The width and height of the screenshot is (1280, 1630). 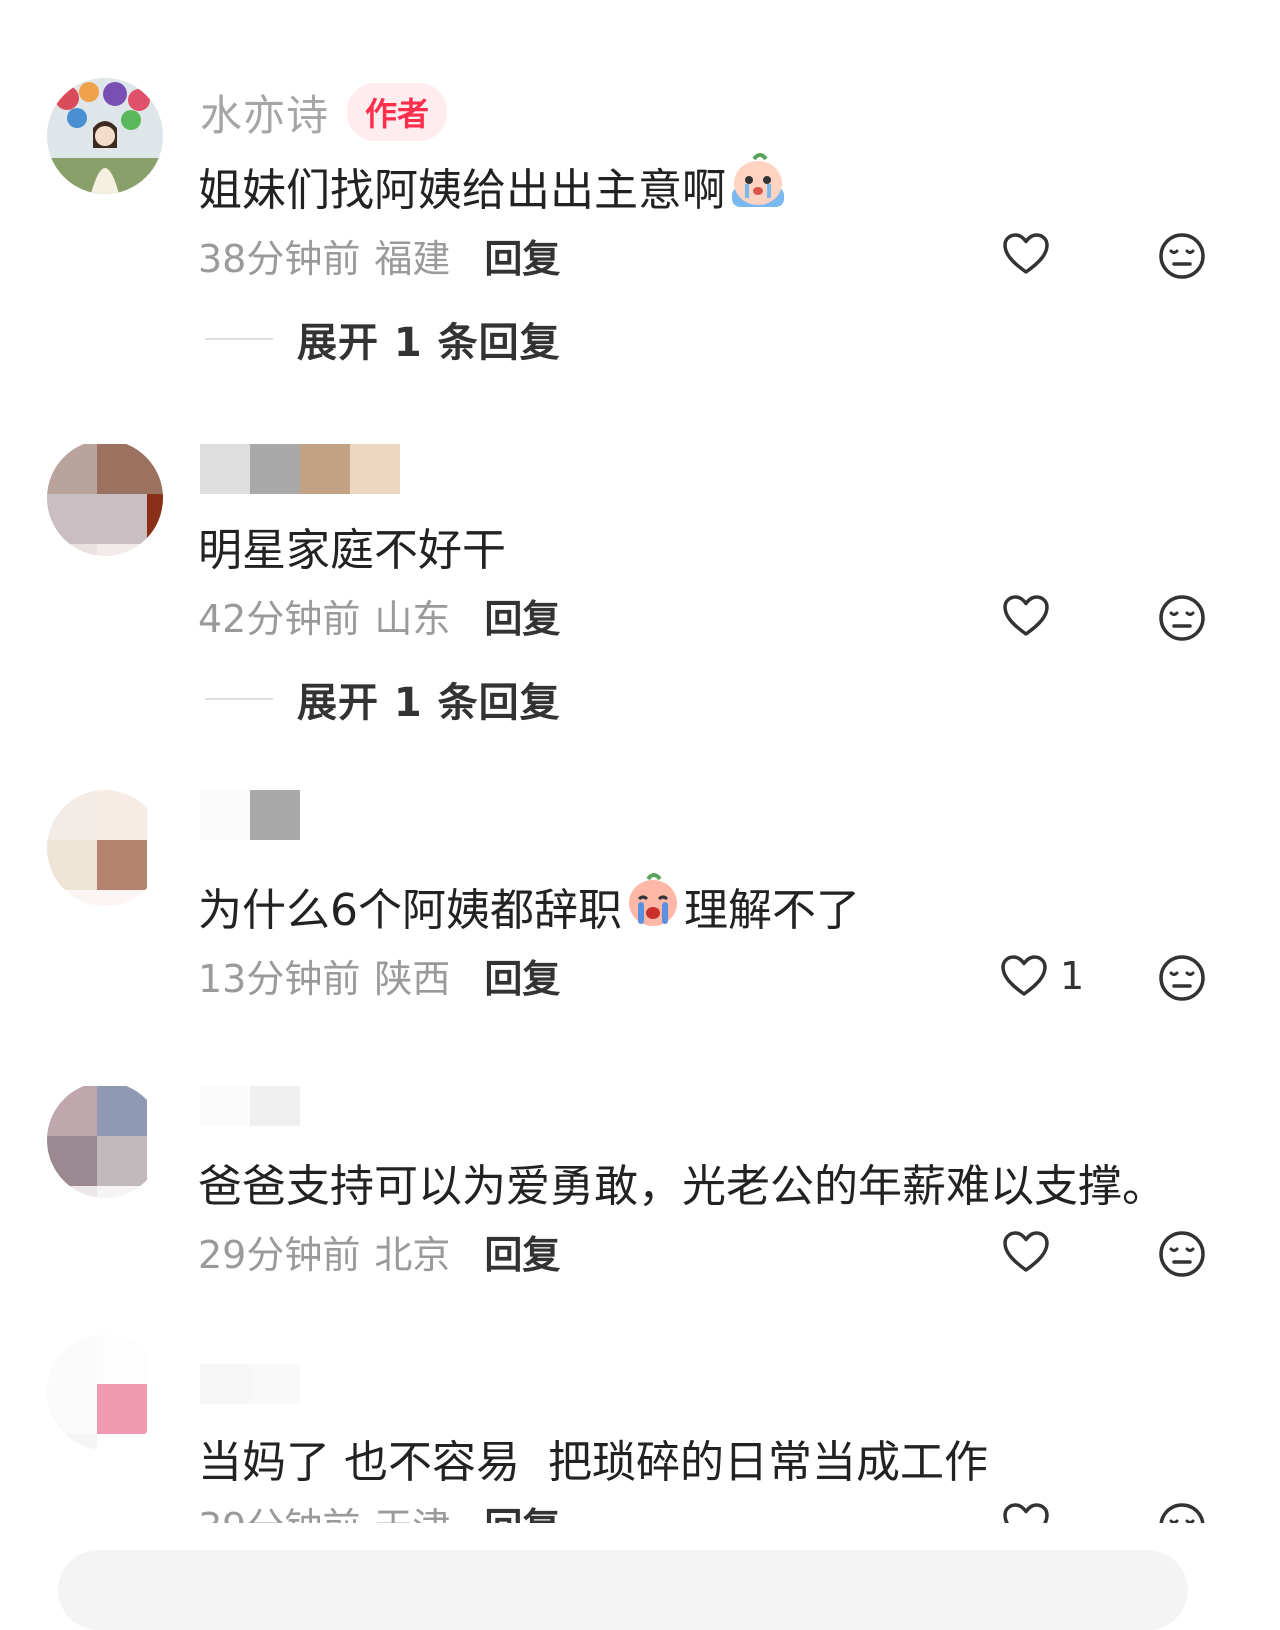 I want to click on like-button: 1, so click(x=1042, y=976).